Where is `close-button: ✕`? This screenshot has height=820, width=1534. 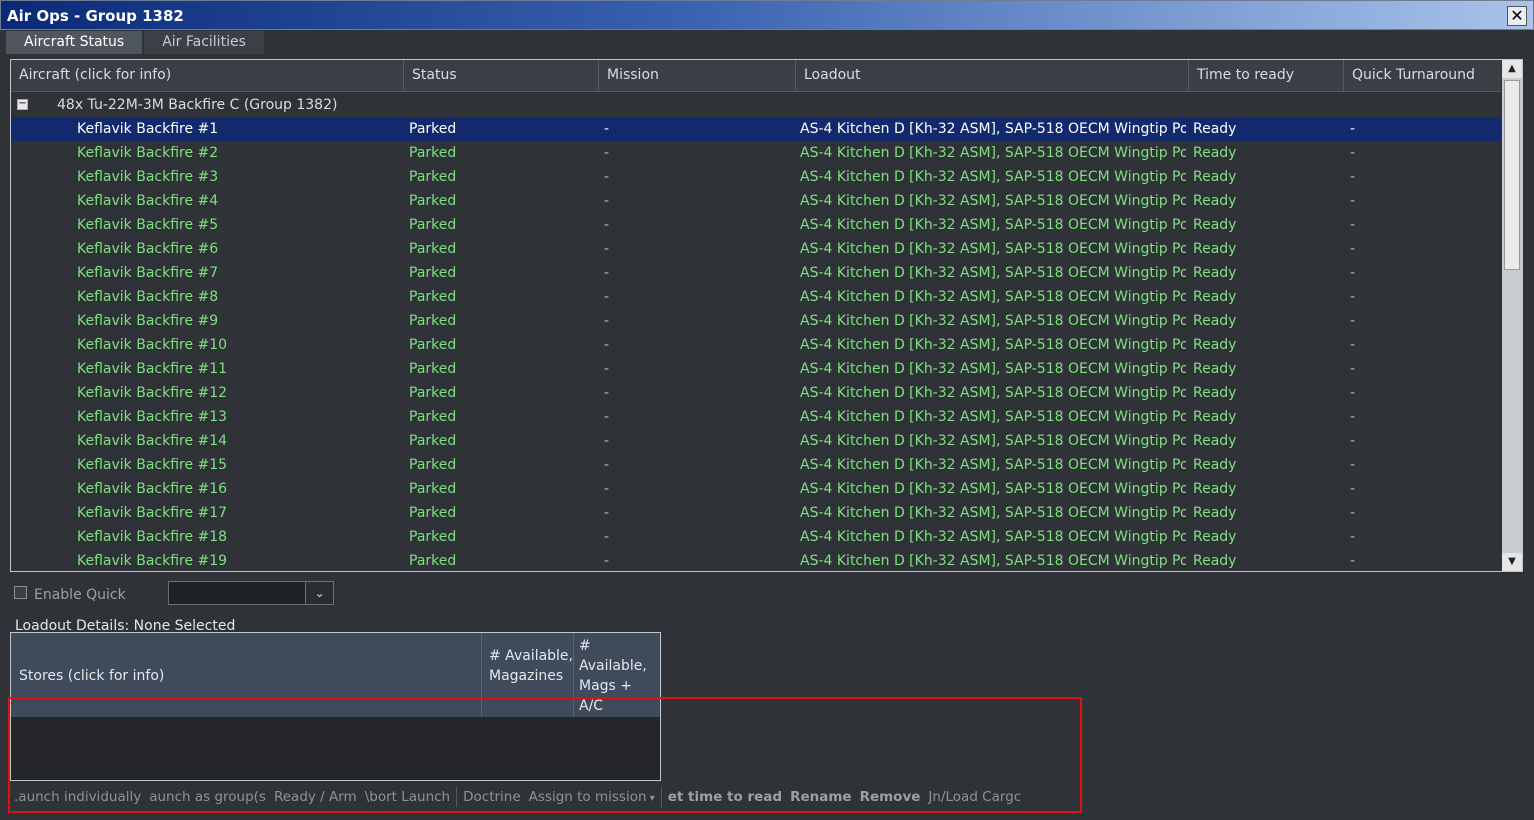
close-button: ✕ is located at coordinates (1517, 16).